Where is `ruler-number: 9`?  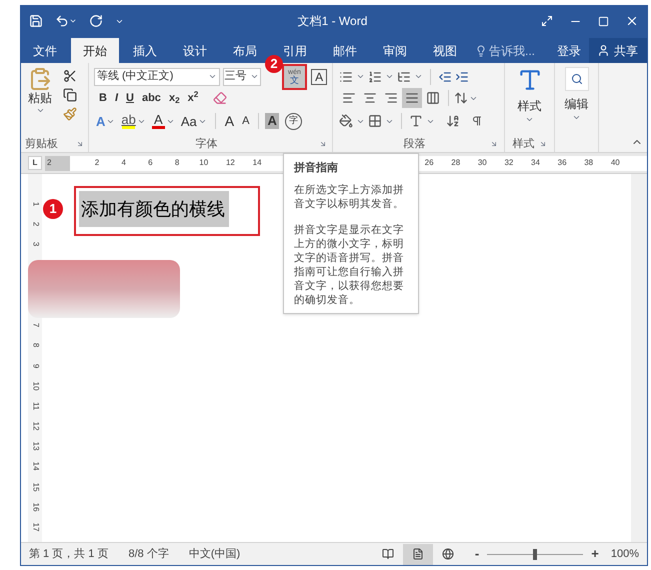
ruler-number: 9 is located at coordinates (36, 365).